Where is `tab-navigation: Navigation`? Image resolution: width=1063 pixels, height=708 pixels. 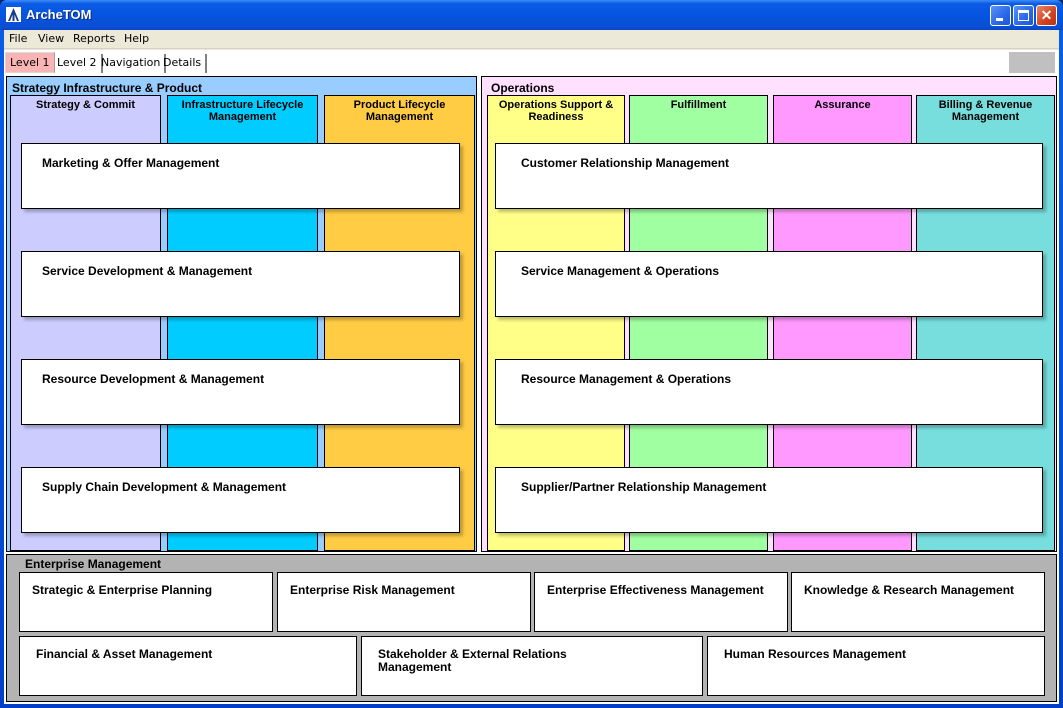
tab-navigation: Navigation is located at coordinates (132, 63).